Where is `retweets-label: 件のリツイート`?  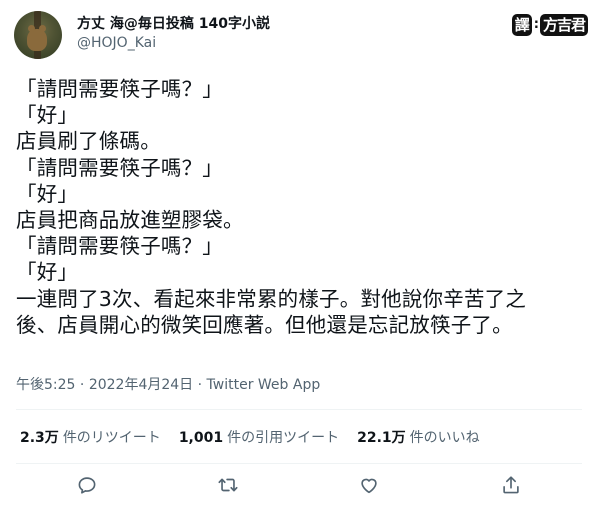 retweets-label: 件のリツイート is located at coordinates (111, 438).